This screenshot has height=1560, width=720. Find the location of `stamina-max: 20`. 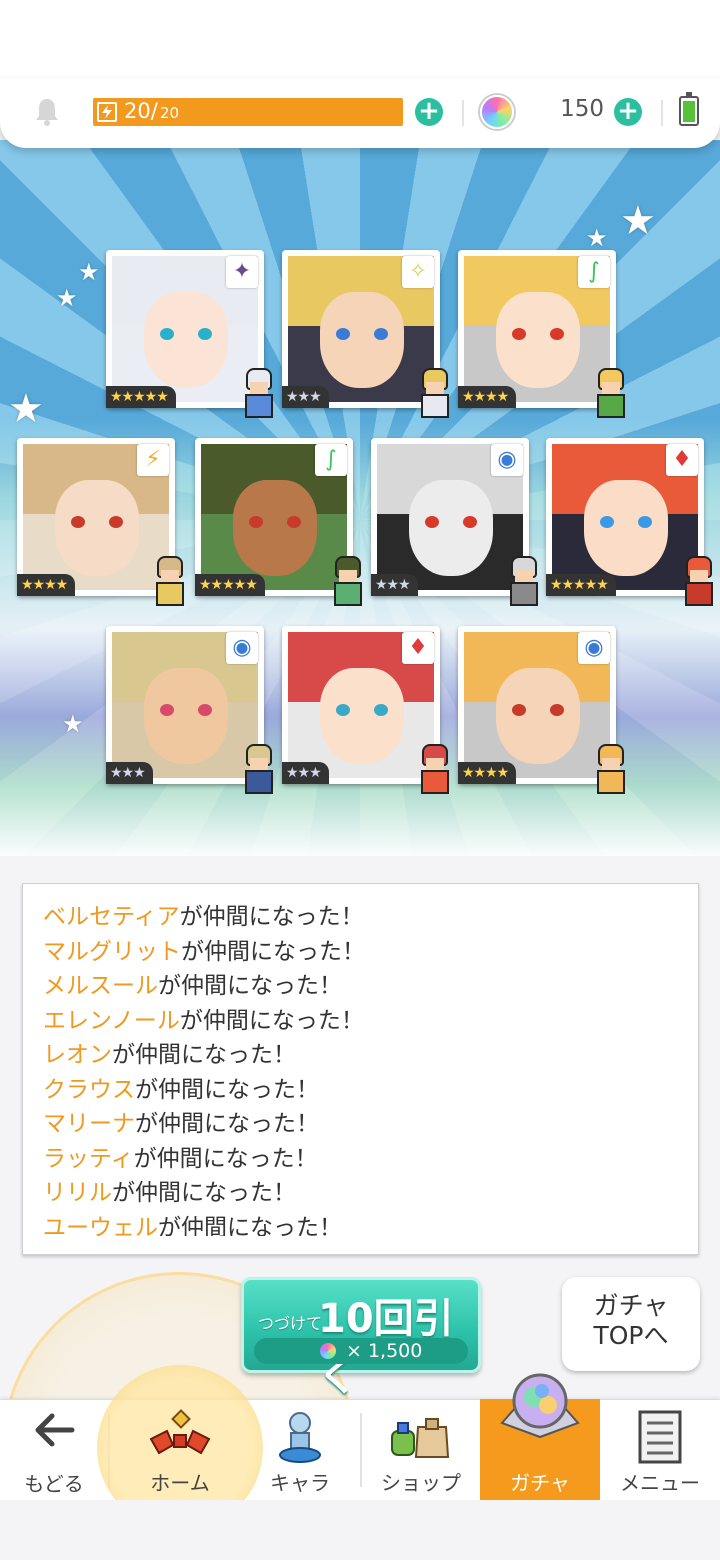

stamina-max: 20 is located at coordinates (170, 113).